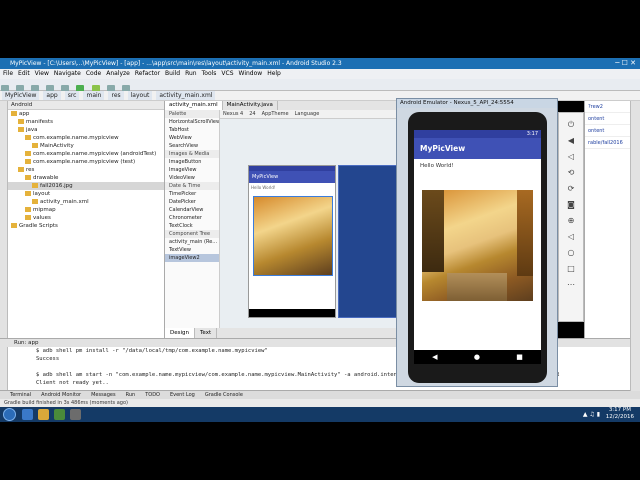 Image resolution: width=640 pixels, height=480 pixels. What do you see at coordinates (86, 122) in the screenshot?
I see `tree-item: manifests` at bounding box center [86, 122].